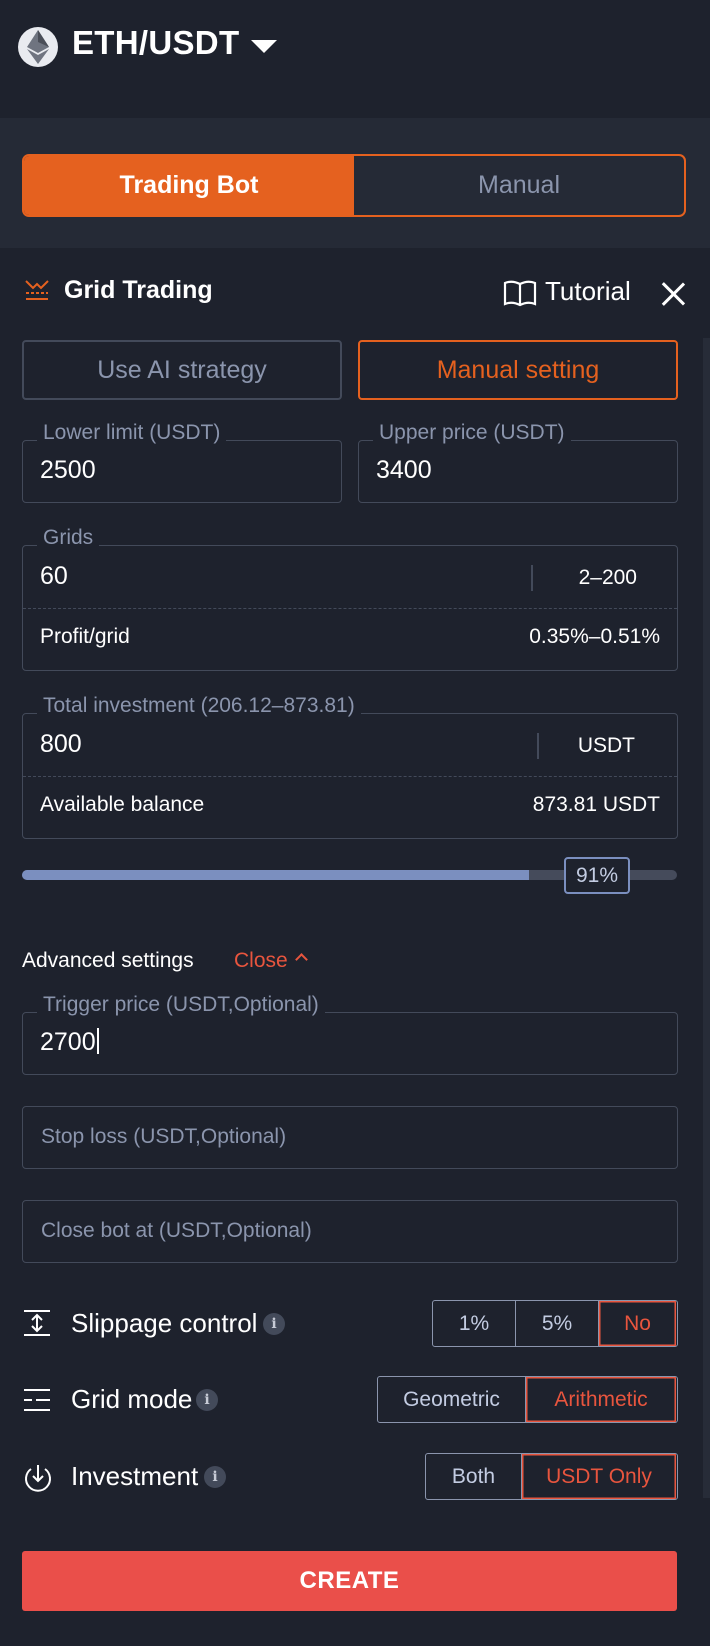  What do you see at coordinates (275, 875) in the screenshot?
I see `slider-fill` at bounding box center [275, 875].